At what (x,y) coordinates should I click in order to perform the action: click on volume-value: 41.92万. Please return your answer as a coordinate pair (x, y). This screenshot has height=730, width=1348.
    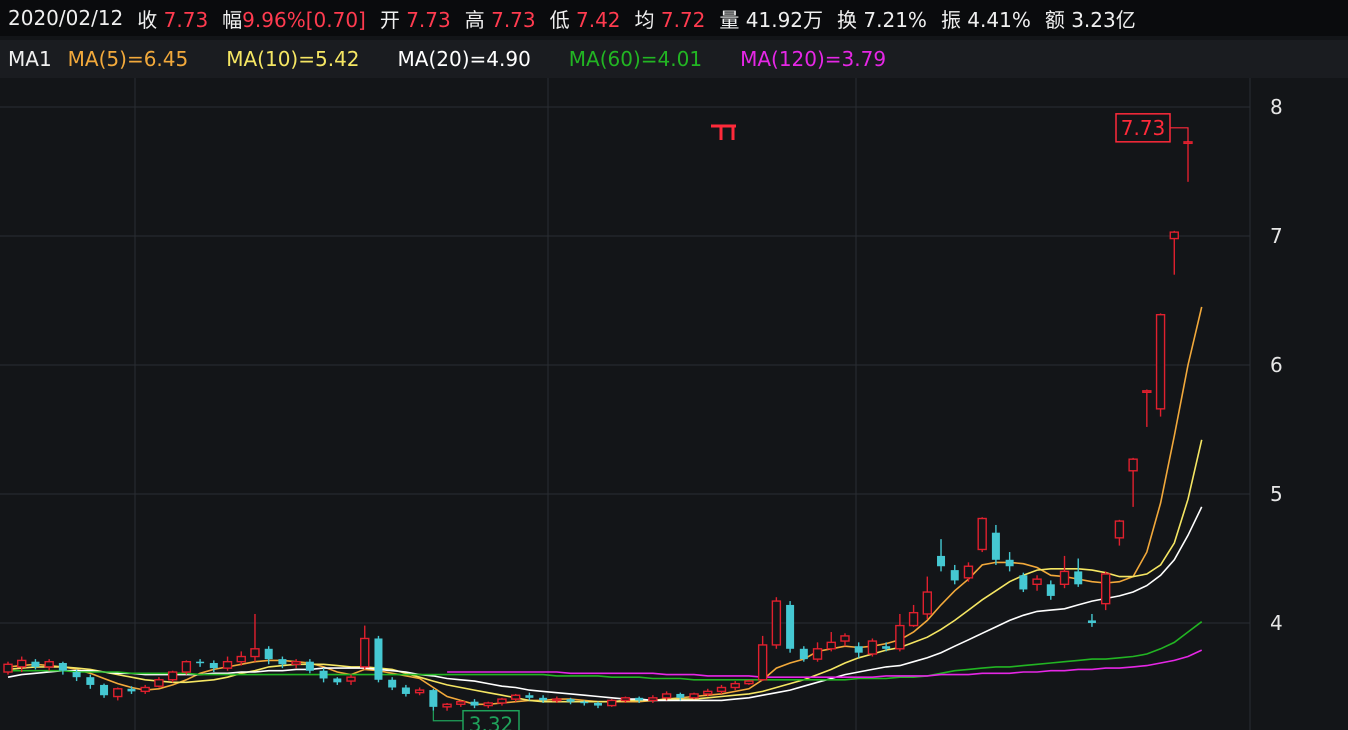
    Looking at the image, I should click on (784, 19).